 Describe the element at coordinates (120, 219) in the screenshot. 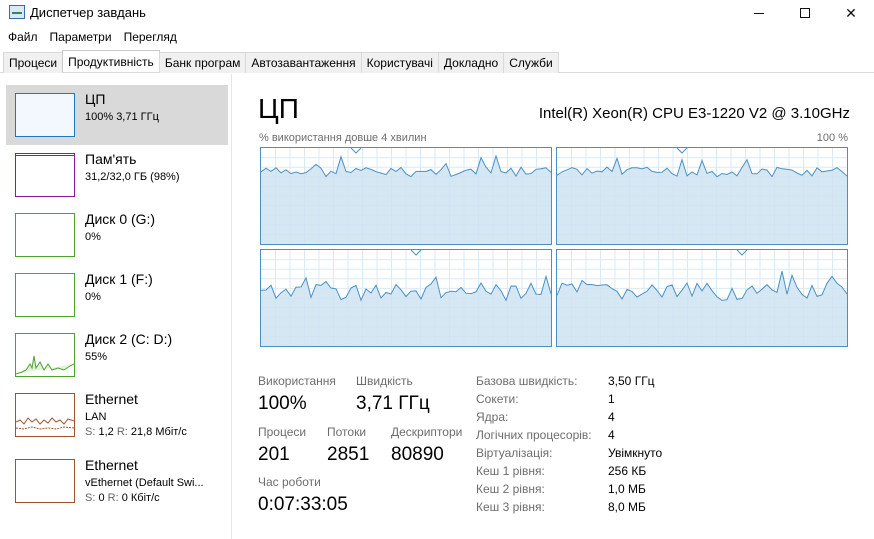

I see `sidebar-item-title: Диск 0 (G:)` at that location.